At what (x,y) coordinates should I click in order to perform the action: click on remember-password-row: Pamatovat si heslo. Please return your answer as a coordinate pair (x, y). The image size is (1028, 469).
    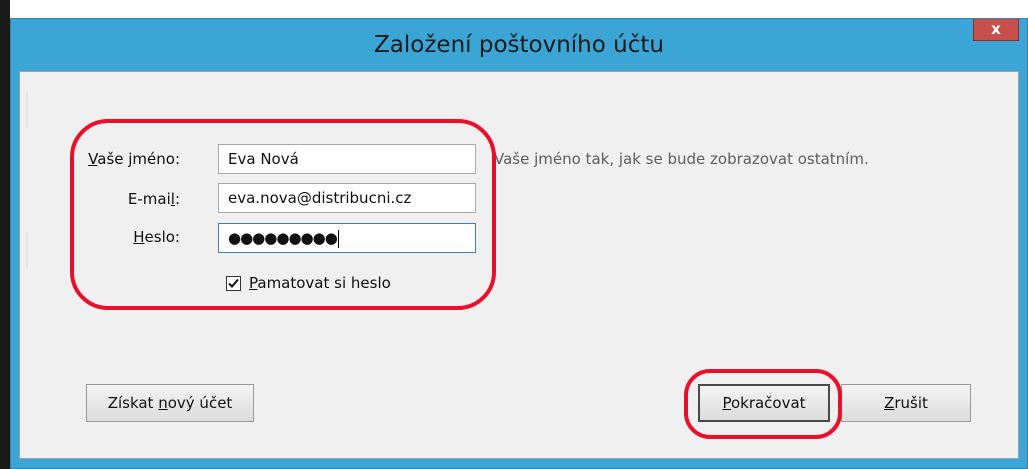
    Looking at the image, I should click on (308, 283).